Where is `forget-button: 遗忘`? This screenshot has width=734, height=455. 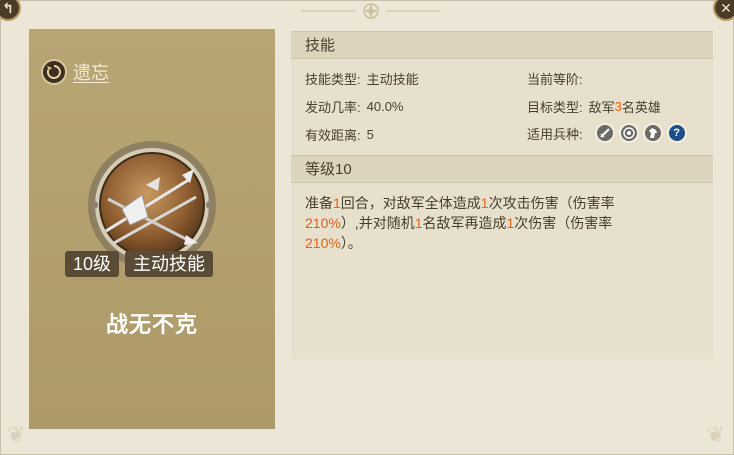 forget-button: 遗忘 is located at coordinates (75, 72).